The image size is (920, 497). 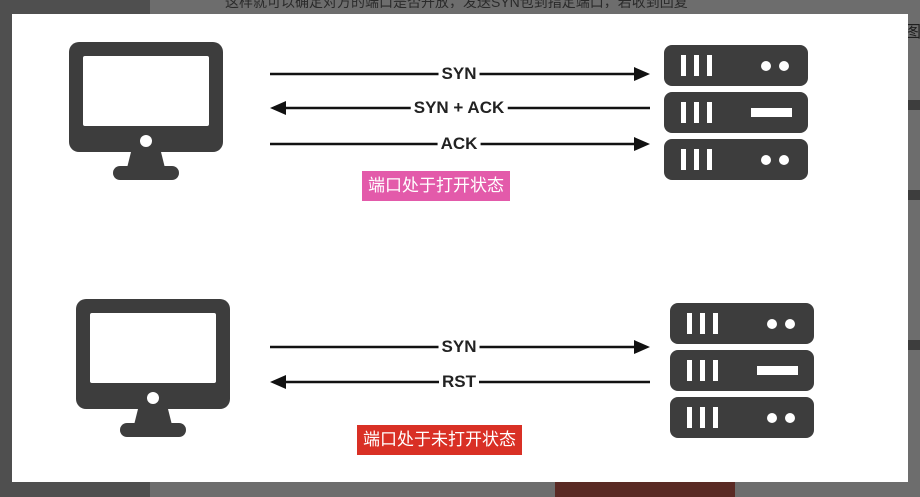 I want to click on port-open-state-badge: 端口处于打开状态, so click(x=436, y=186).